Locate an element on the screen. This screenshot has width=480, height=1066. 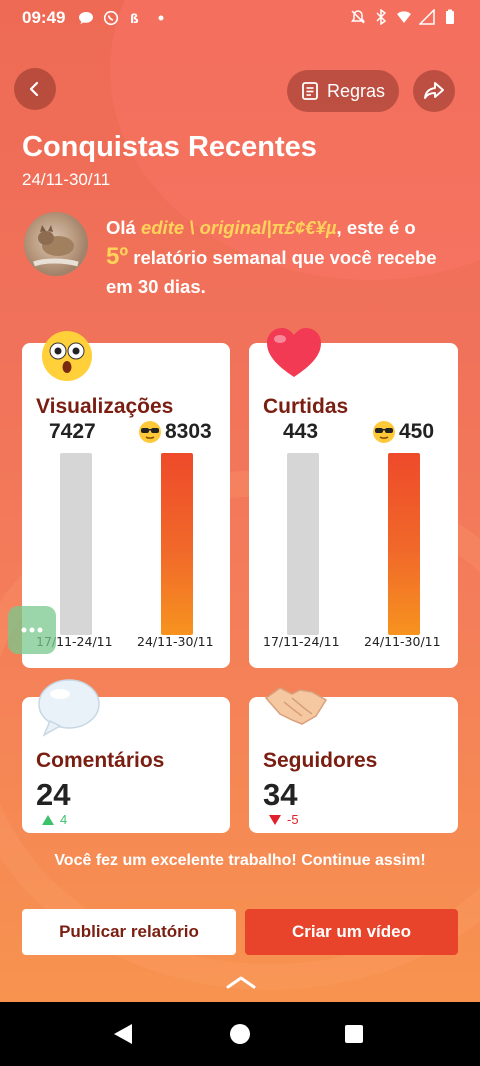
status-bar: 09:49 ß is located at coordinates (240, 18).